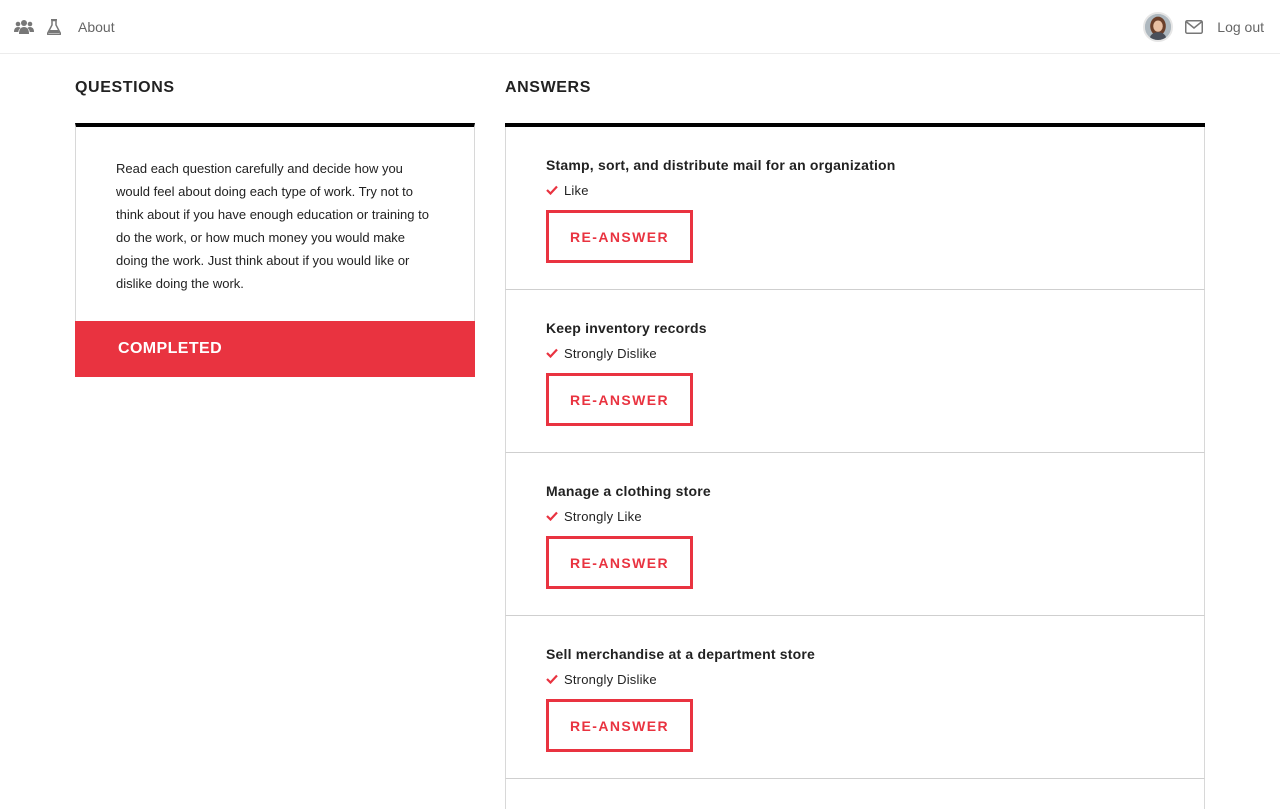  Describe the element at coordinates (603, 516) in the screenshot. I see `response-text: Strongly Like` at that location.